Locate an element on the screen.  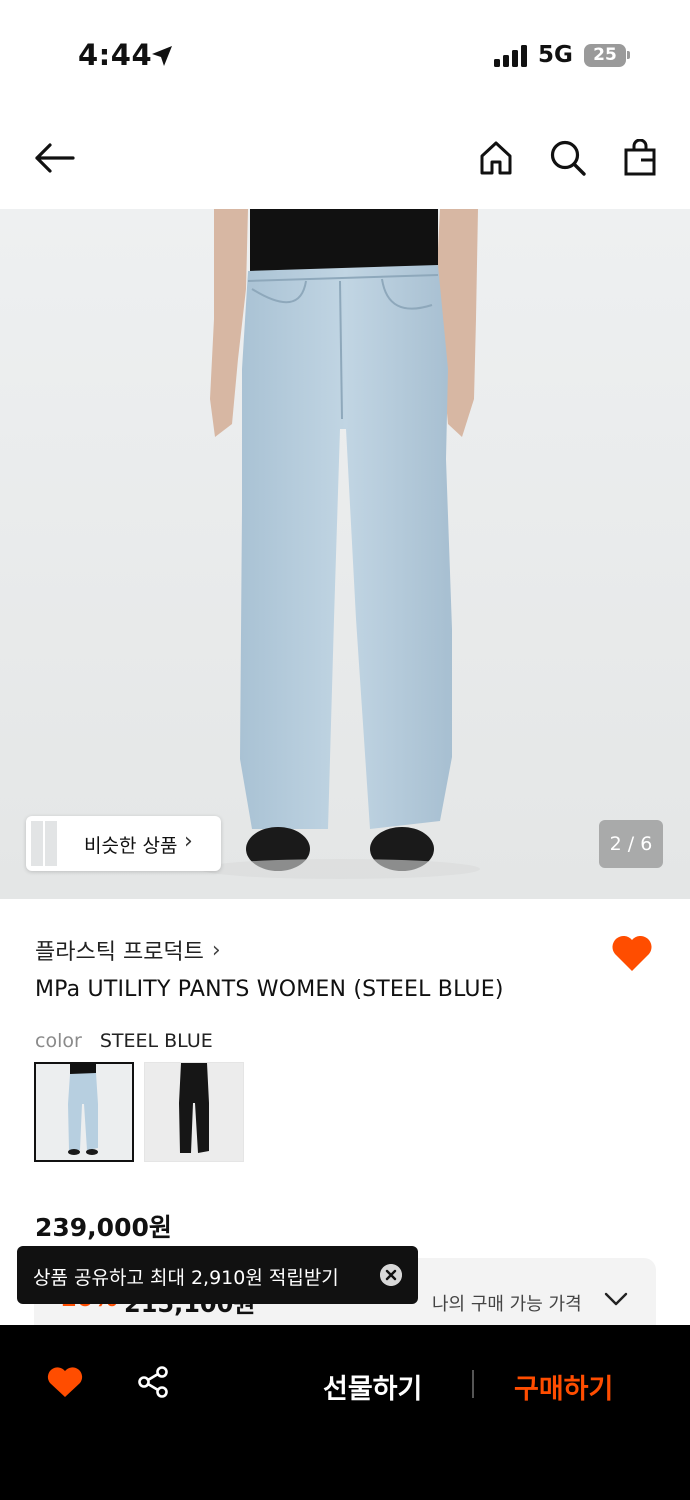
arrow-left-icon is located at coordinates (55, 158).